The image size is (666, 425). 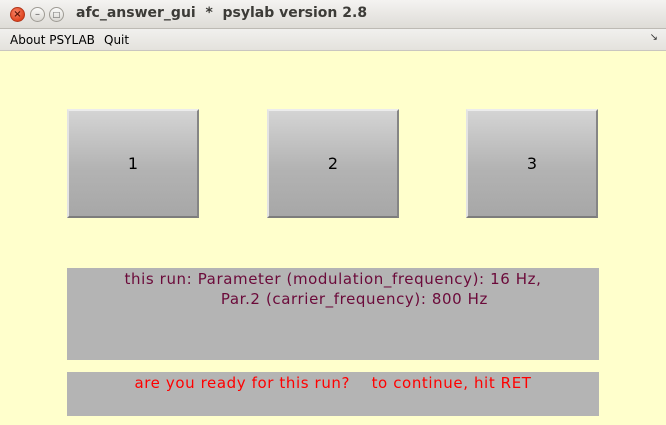 I want to click on menu-quit: Quit, so click(x=116, y=40).